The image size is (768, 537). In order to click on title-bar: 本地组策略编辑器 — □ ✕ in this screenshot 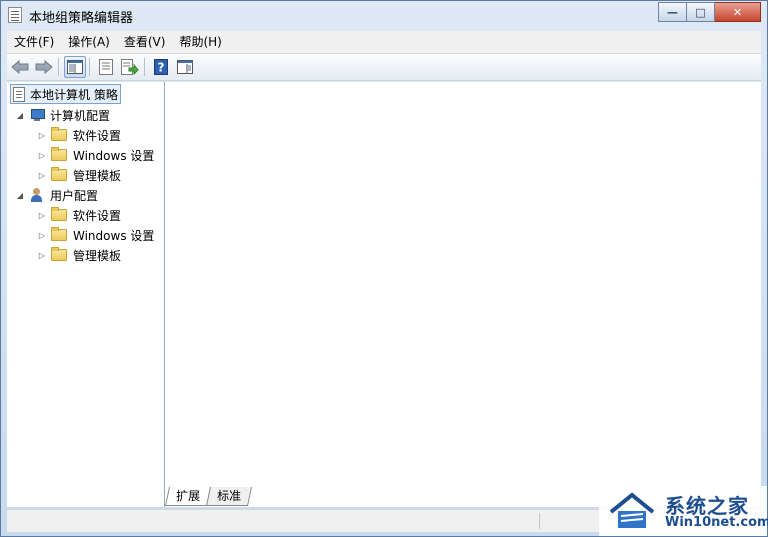, I will do `click(384, 15)`.